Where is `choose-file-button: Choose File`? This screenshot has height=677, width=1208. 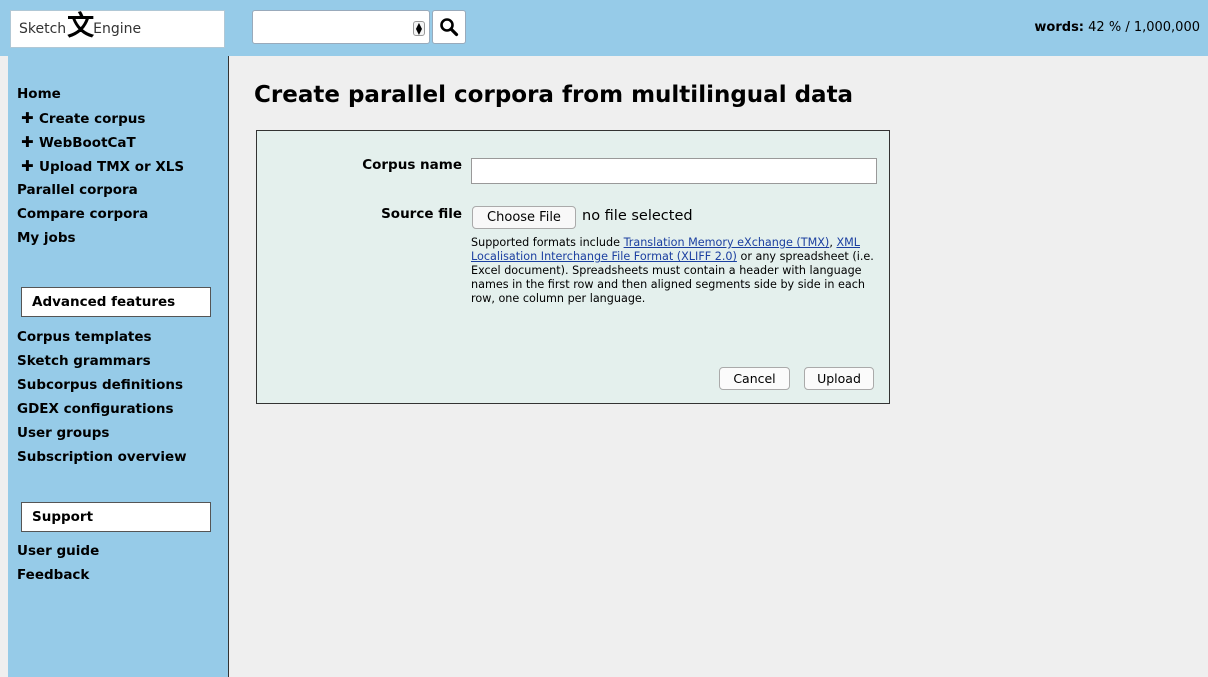 choose-file-button: Choose File is located at coordinates (524, 217).